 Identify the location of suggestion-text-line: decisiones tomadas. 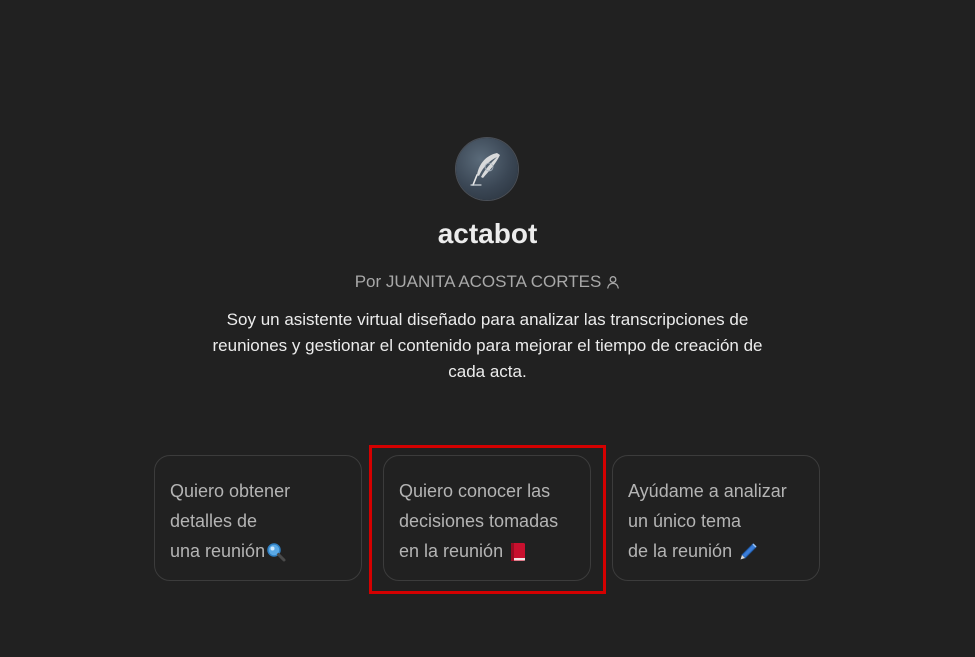
(479, 521).